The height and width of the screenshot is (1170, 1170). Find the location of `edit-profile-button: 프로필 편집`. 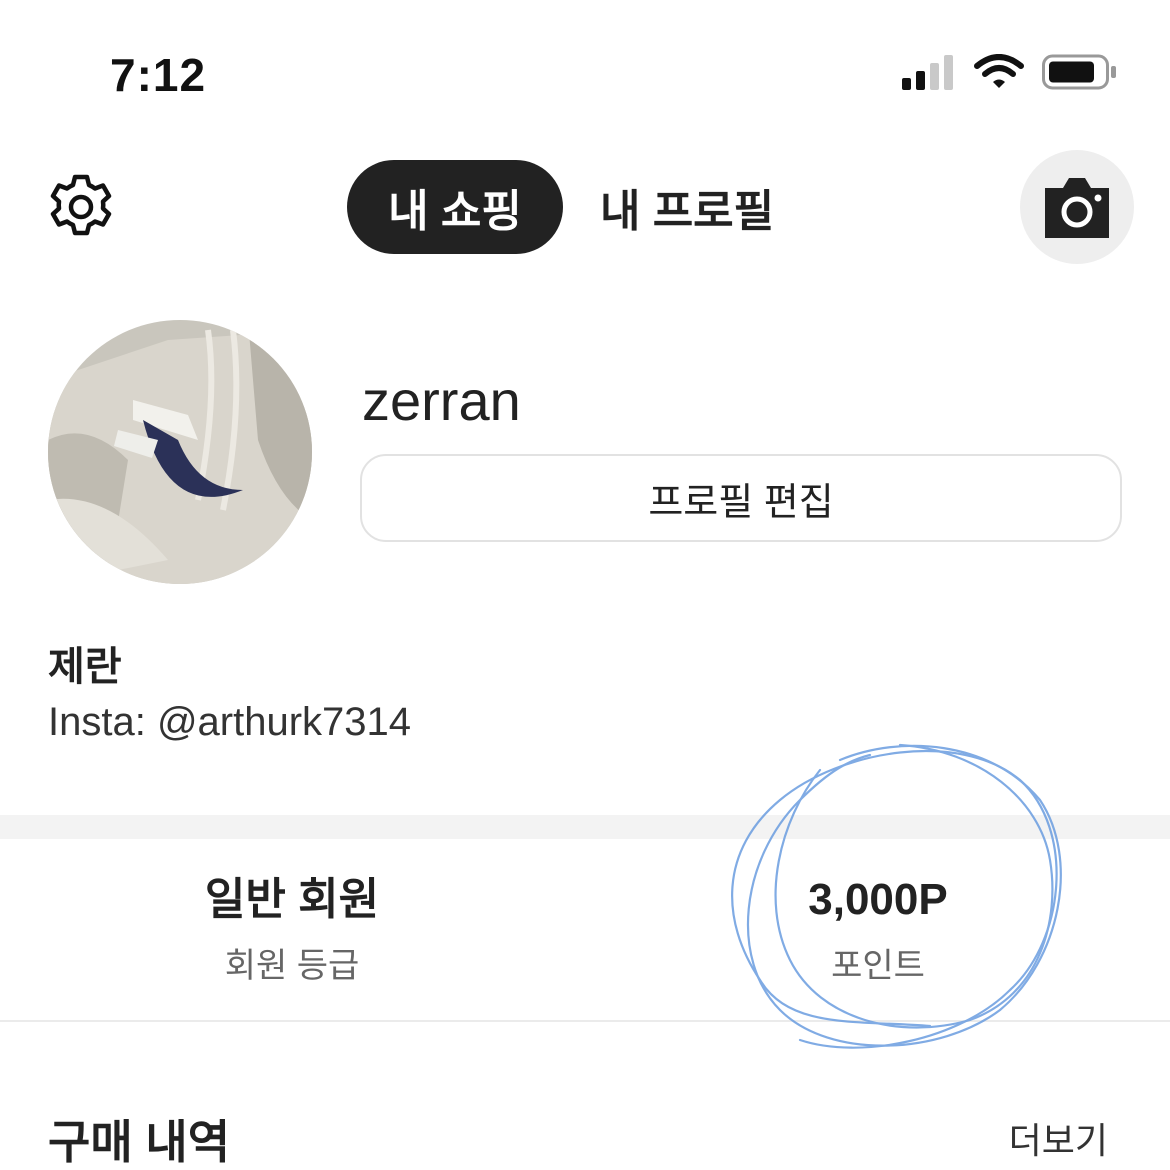

edit-profile-button: 프로필 편집 is located at coordinates (741, 498).